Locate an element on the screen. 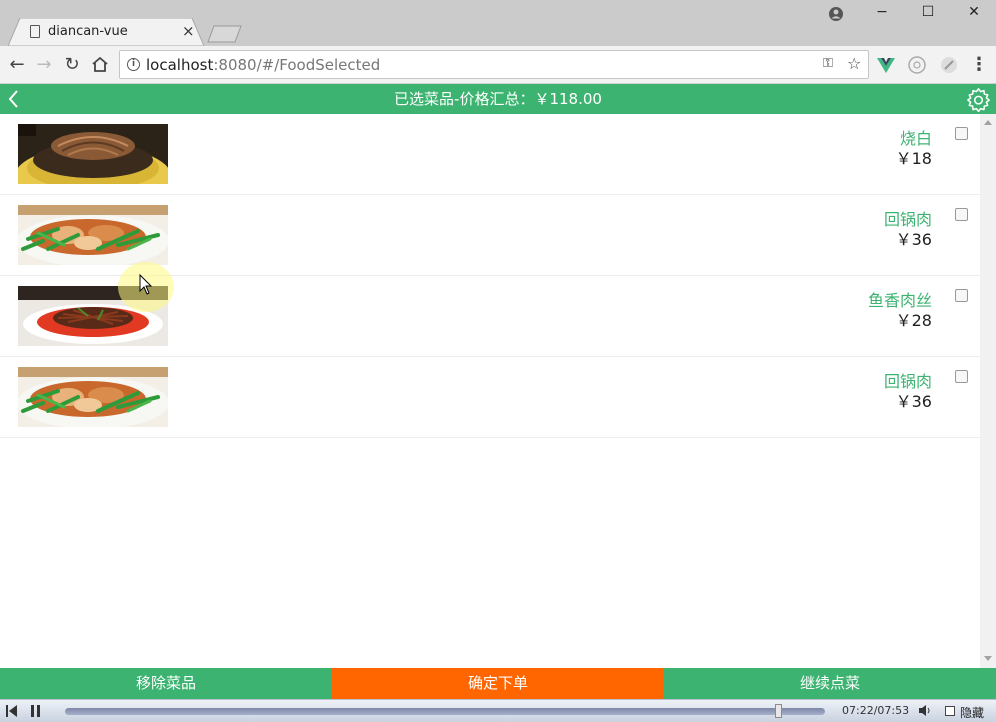 The height and width of the screenshot is (722, 996). action-bar: 移除菜品 确定下单 继续点菜 is located at coordinates (498, 683).